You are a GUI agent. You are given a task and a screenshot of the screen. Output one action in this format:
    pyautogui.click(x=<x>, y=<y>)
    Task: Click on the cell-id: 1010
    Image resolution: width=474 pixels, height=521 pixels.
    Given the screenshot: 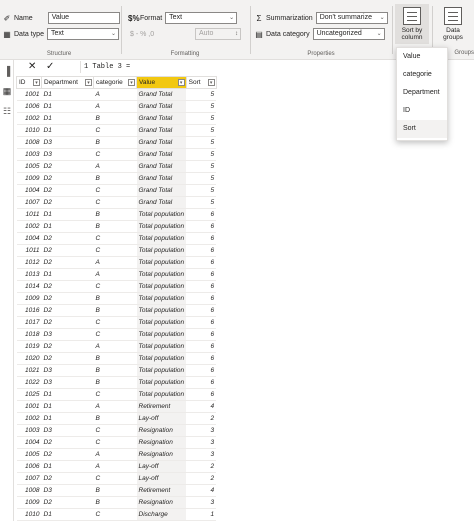 What is the action you would take?
    pyautogui.click(x=29, y=130)
    